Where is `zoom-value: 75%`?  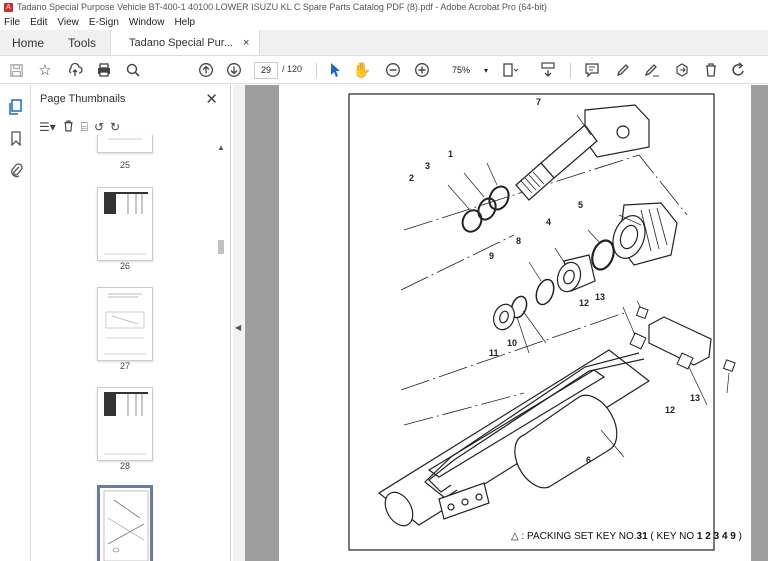 zoom-value: 75% is located at coordinates (461, 70).